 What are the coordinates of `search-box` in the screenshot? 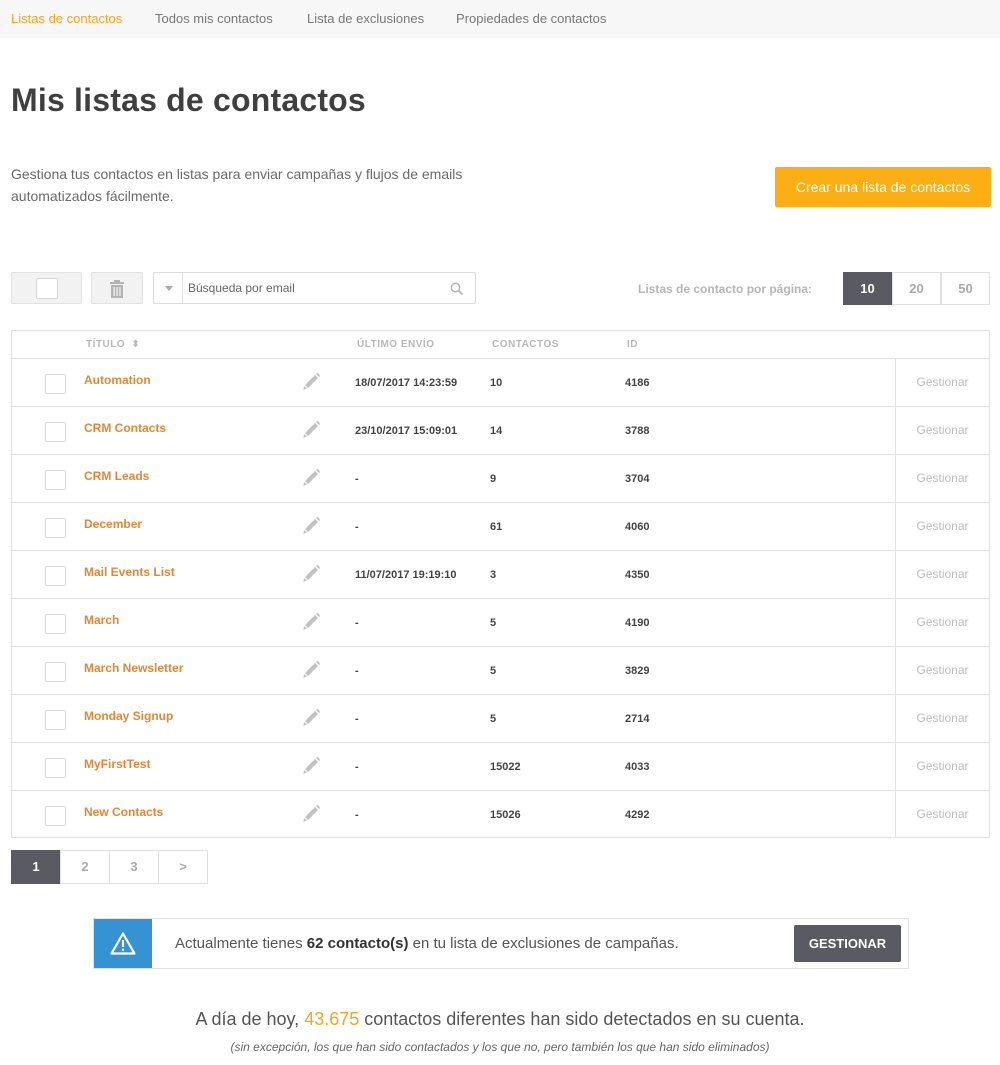 It's located at (314, 288).